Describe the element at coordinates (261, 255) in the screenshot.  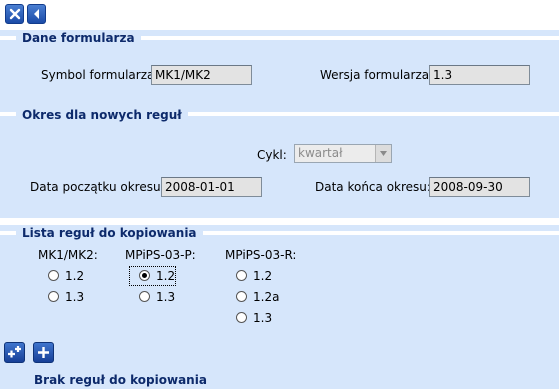
I see `rules-column-header: MPiPS-03-R:` at that location.